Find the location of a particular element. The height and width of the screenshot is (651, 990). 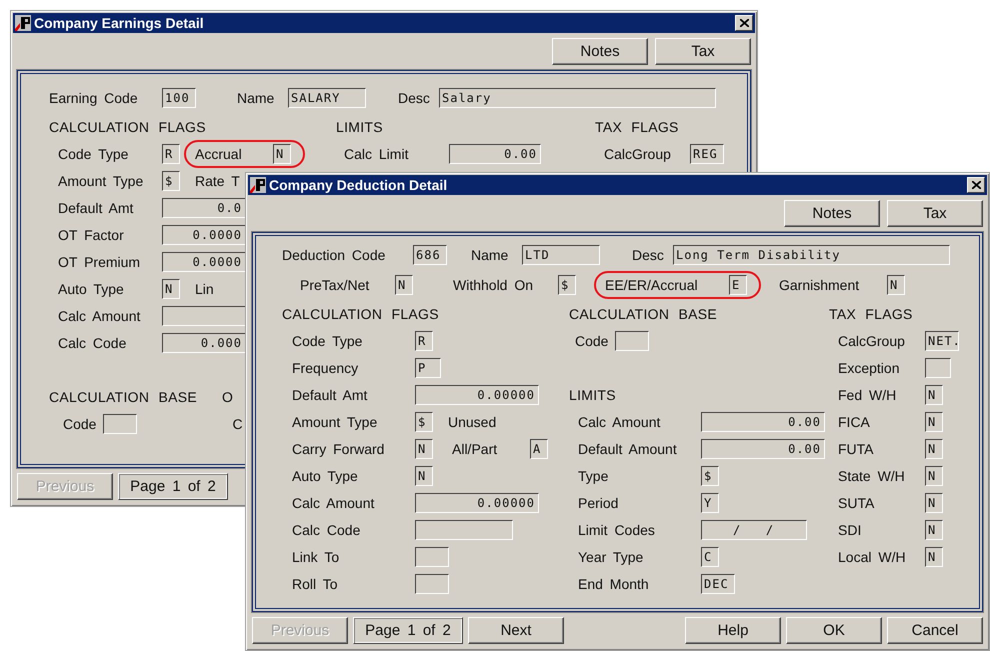

field-label: Lin is located at coordinates (204, 288).